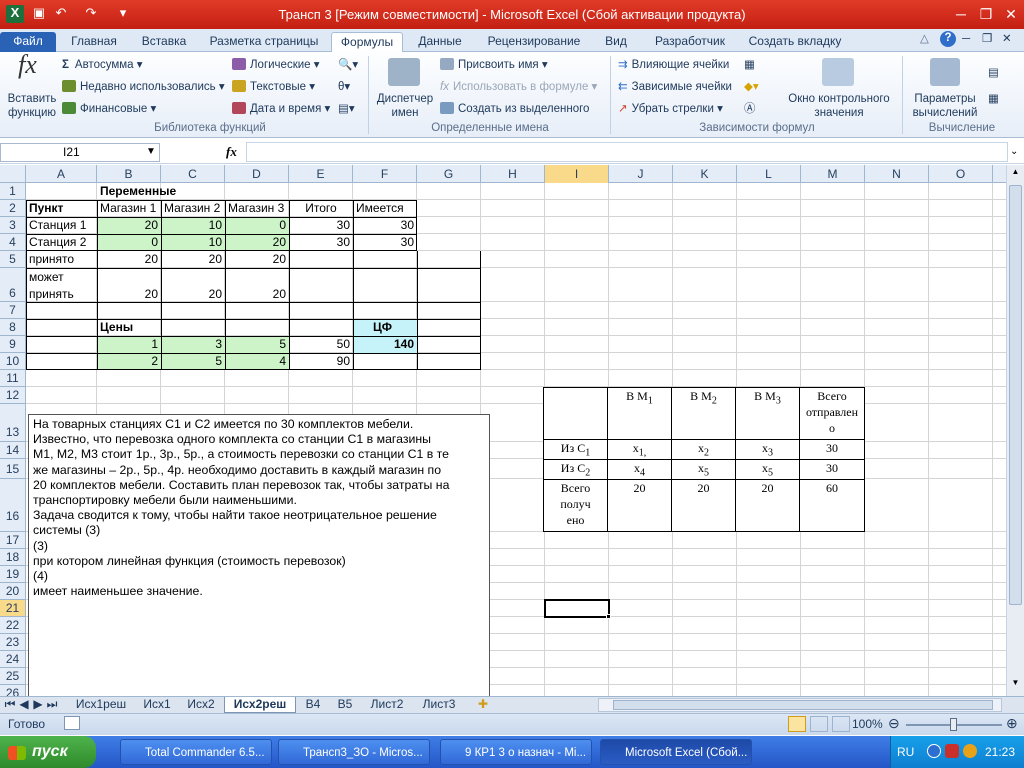 The height and width of the screenshot is (768, 1024). What do you see at coordinates (32, 106) in the screenshot?
I see `insert-function-button: Вставить функцию` at bounding box center [32, 106].